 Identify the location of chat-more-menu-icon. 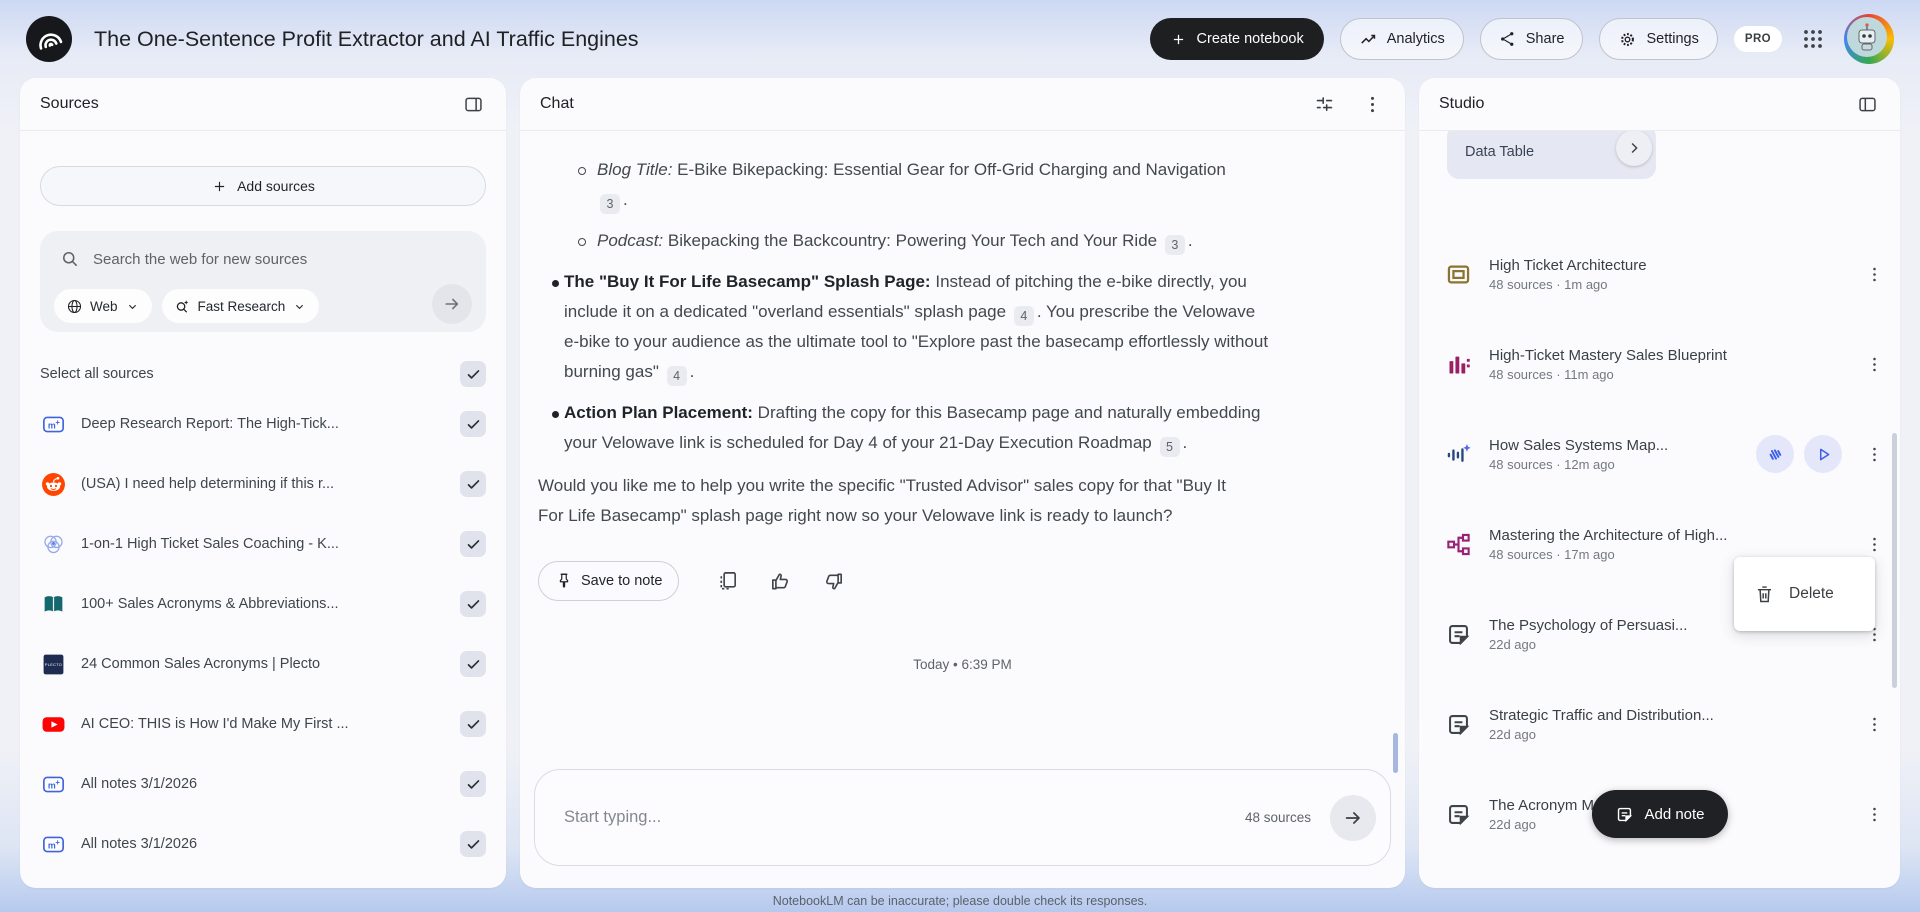
(1372, 104).